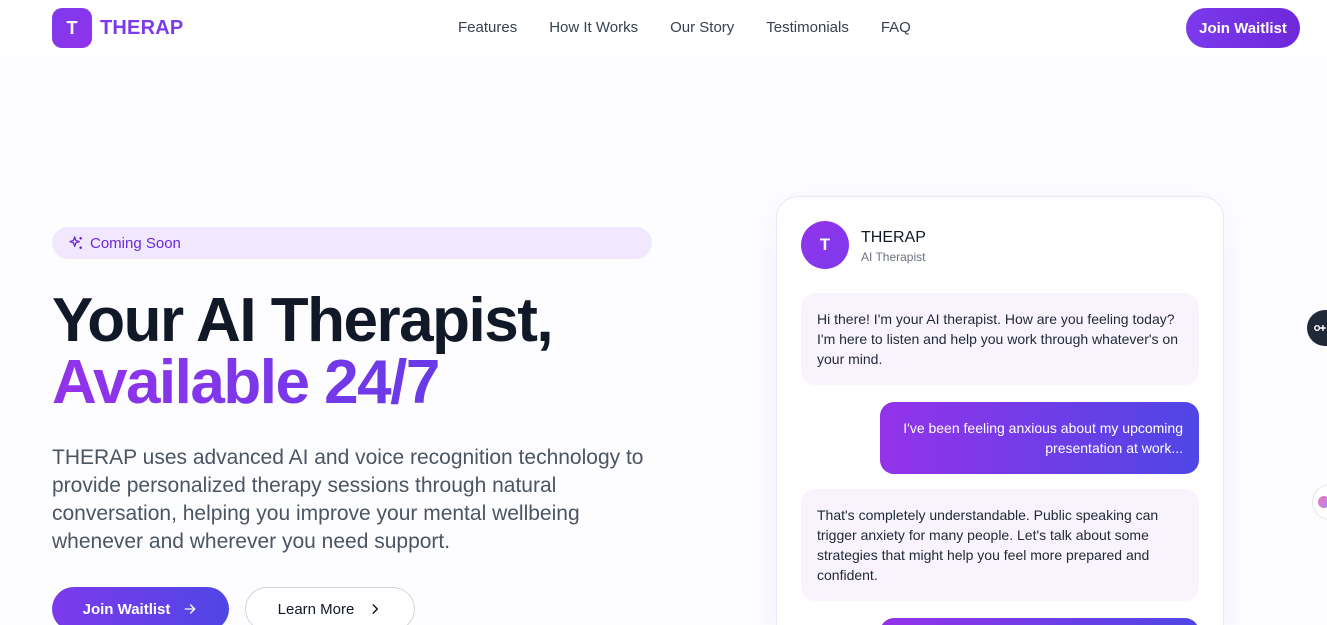 The height and width of the screenshot is (625, 1327). I want to click on coming-soon-badge: Coming Soon, so click(352, 243).